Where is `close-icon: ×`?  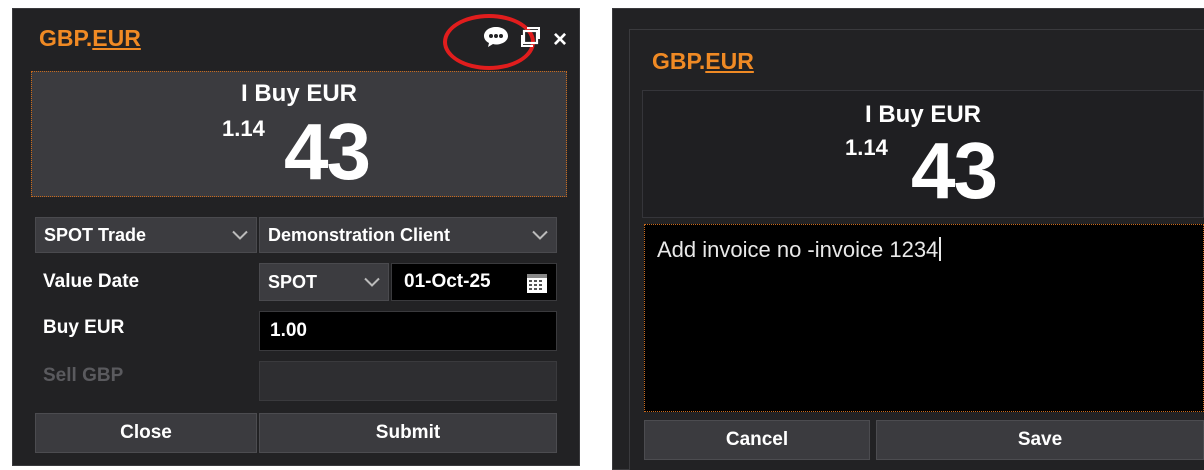 close-icon: × is located at coordinates (560, 39).